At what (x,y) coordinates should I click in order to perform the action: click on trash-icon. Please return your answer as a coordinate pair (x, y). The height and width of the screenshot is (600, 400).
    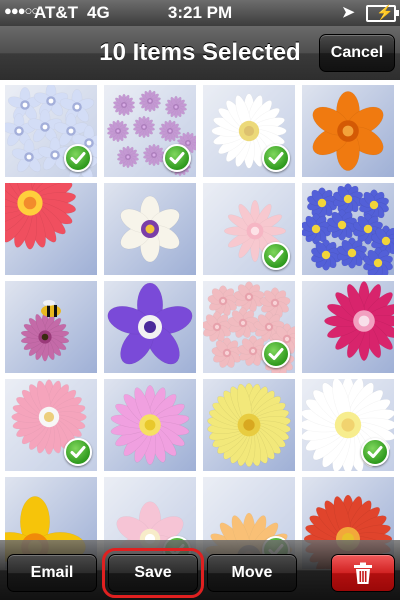
    Looking at the image, I should click on (363, 573).